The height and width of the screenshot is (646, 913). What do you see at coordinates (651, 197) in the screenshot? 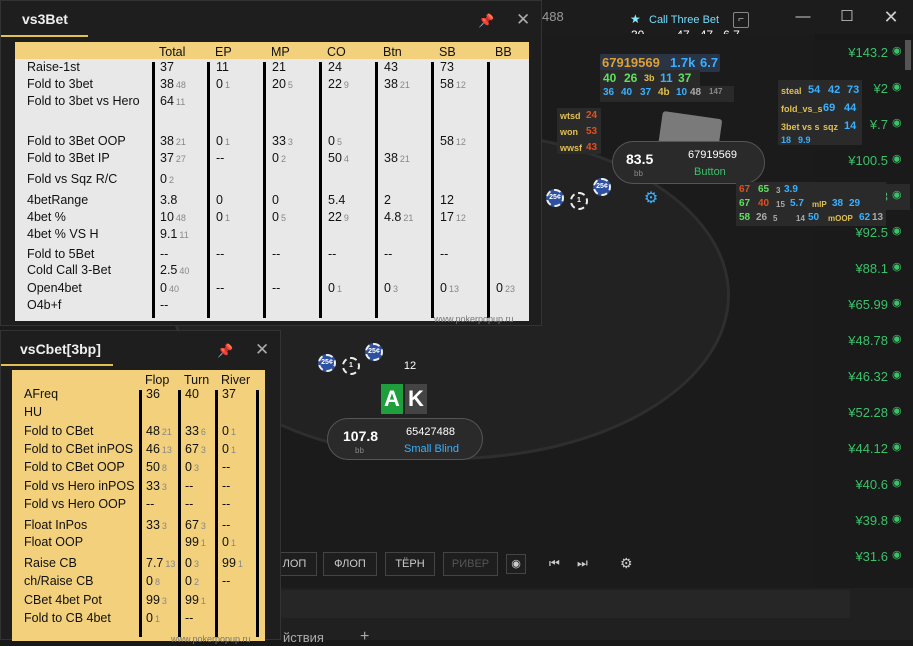
I see `gear-icon: ⚙` at bounding box center [651, 197].